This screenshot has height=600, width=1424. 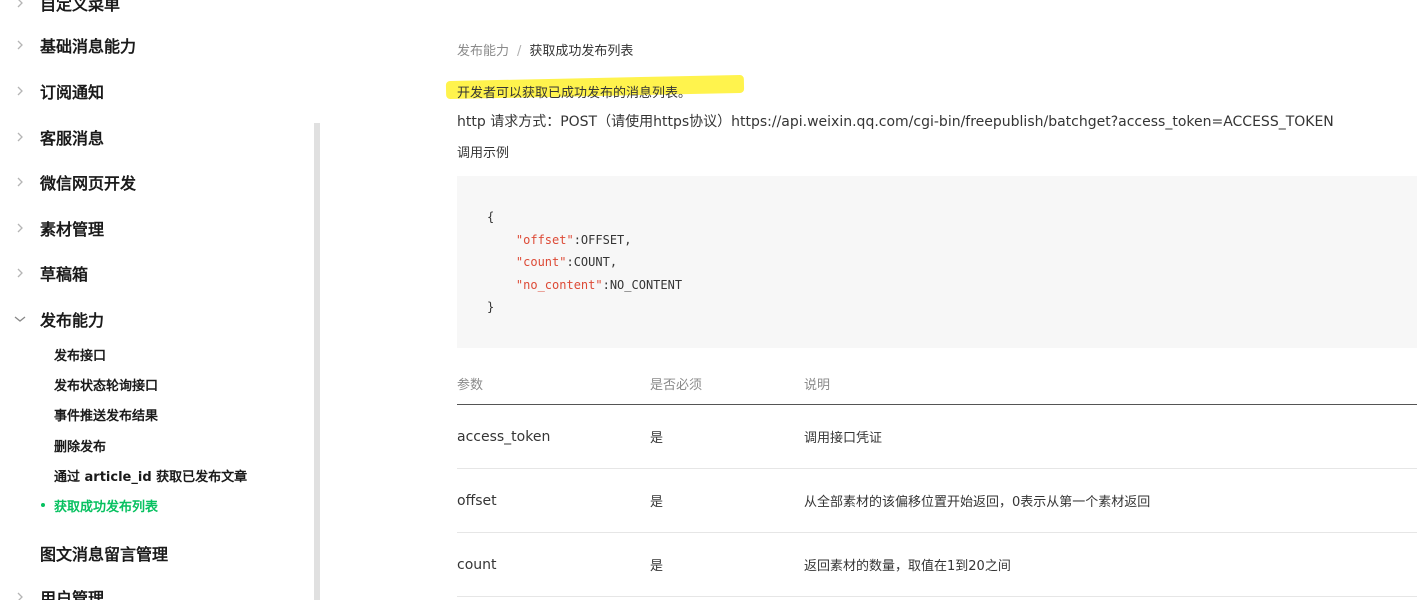 I want to click on code-value: :OFFSET,, so click(x=602, y=239).